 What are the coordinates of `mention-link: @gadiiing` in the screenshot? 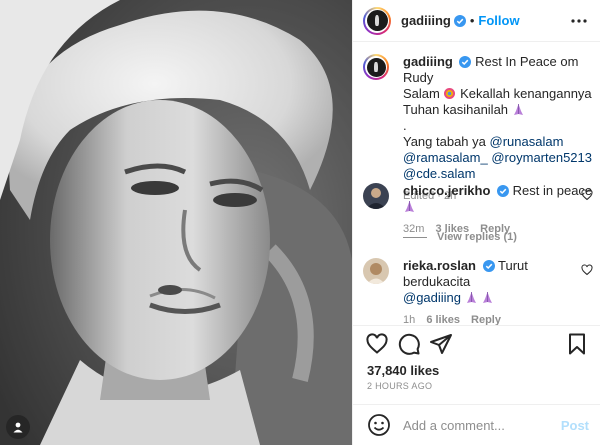 It's located at (432, 297).